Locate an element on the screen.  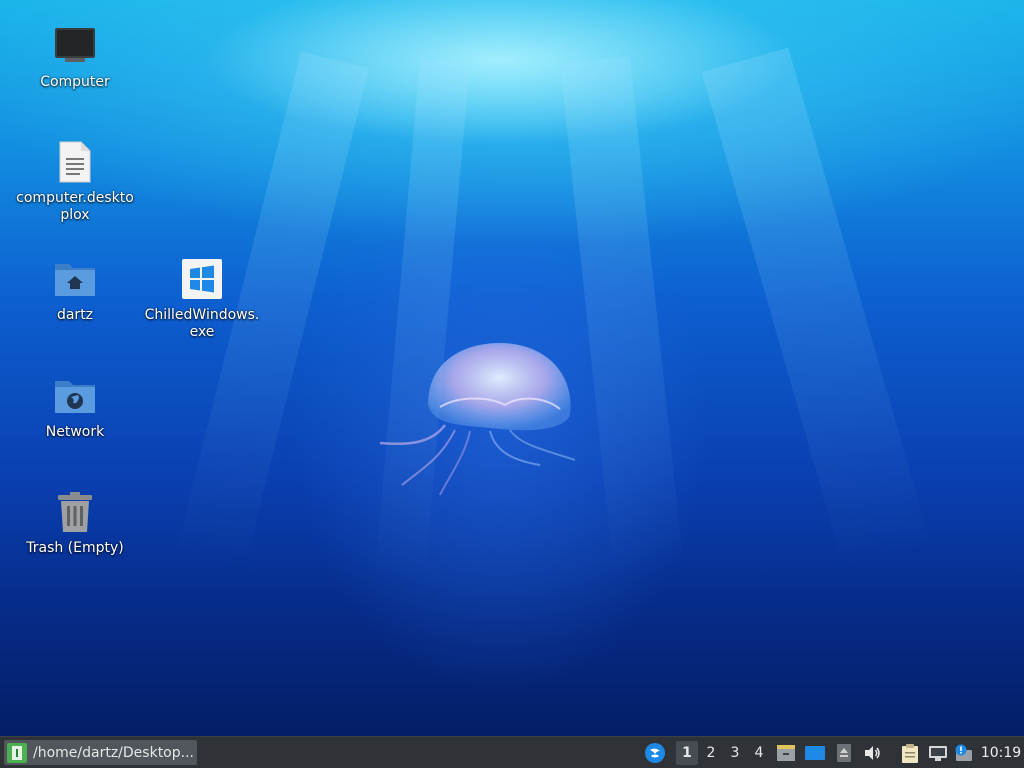
volume-icon is located at coordinates (872, 753).